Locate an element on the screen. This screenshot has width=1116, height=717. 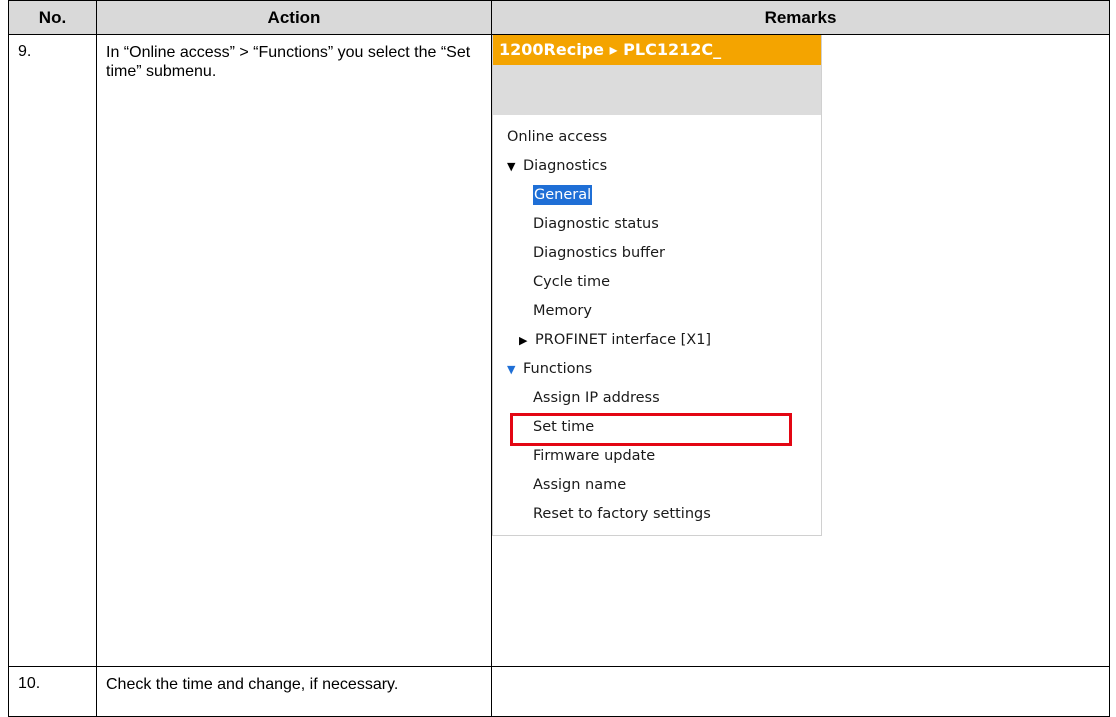
tree-item-diagnostics: ▼ Diagnostics is located at coordinates (657, 166).